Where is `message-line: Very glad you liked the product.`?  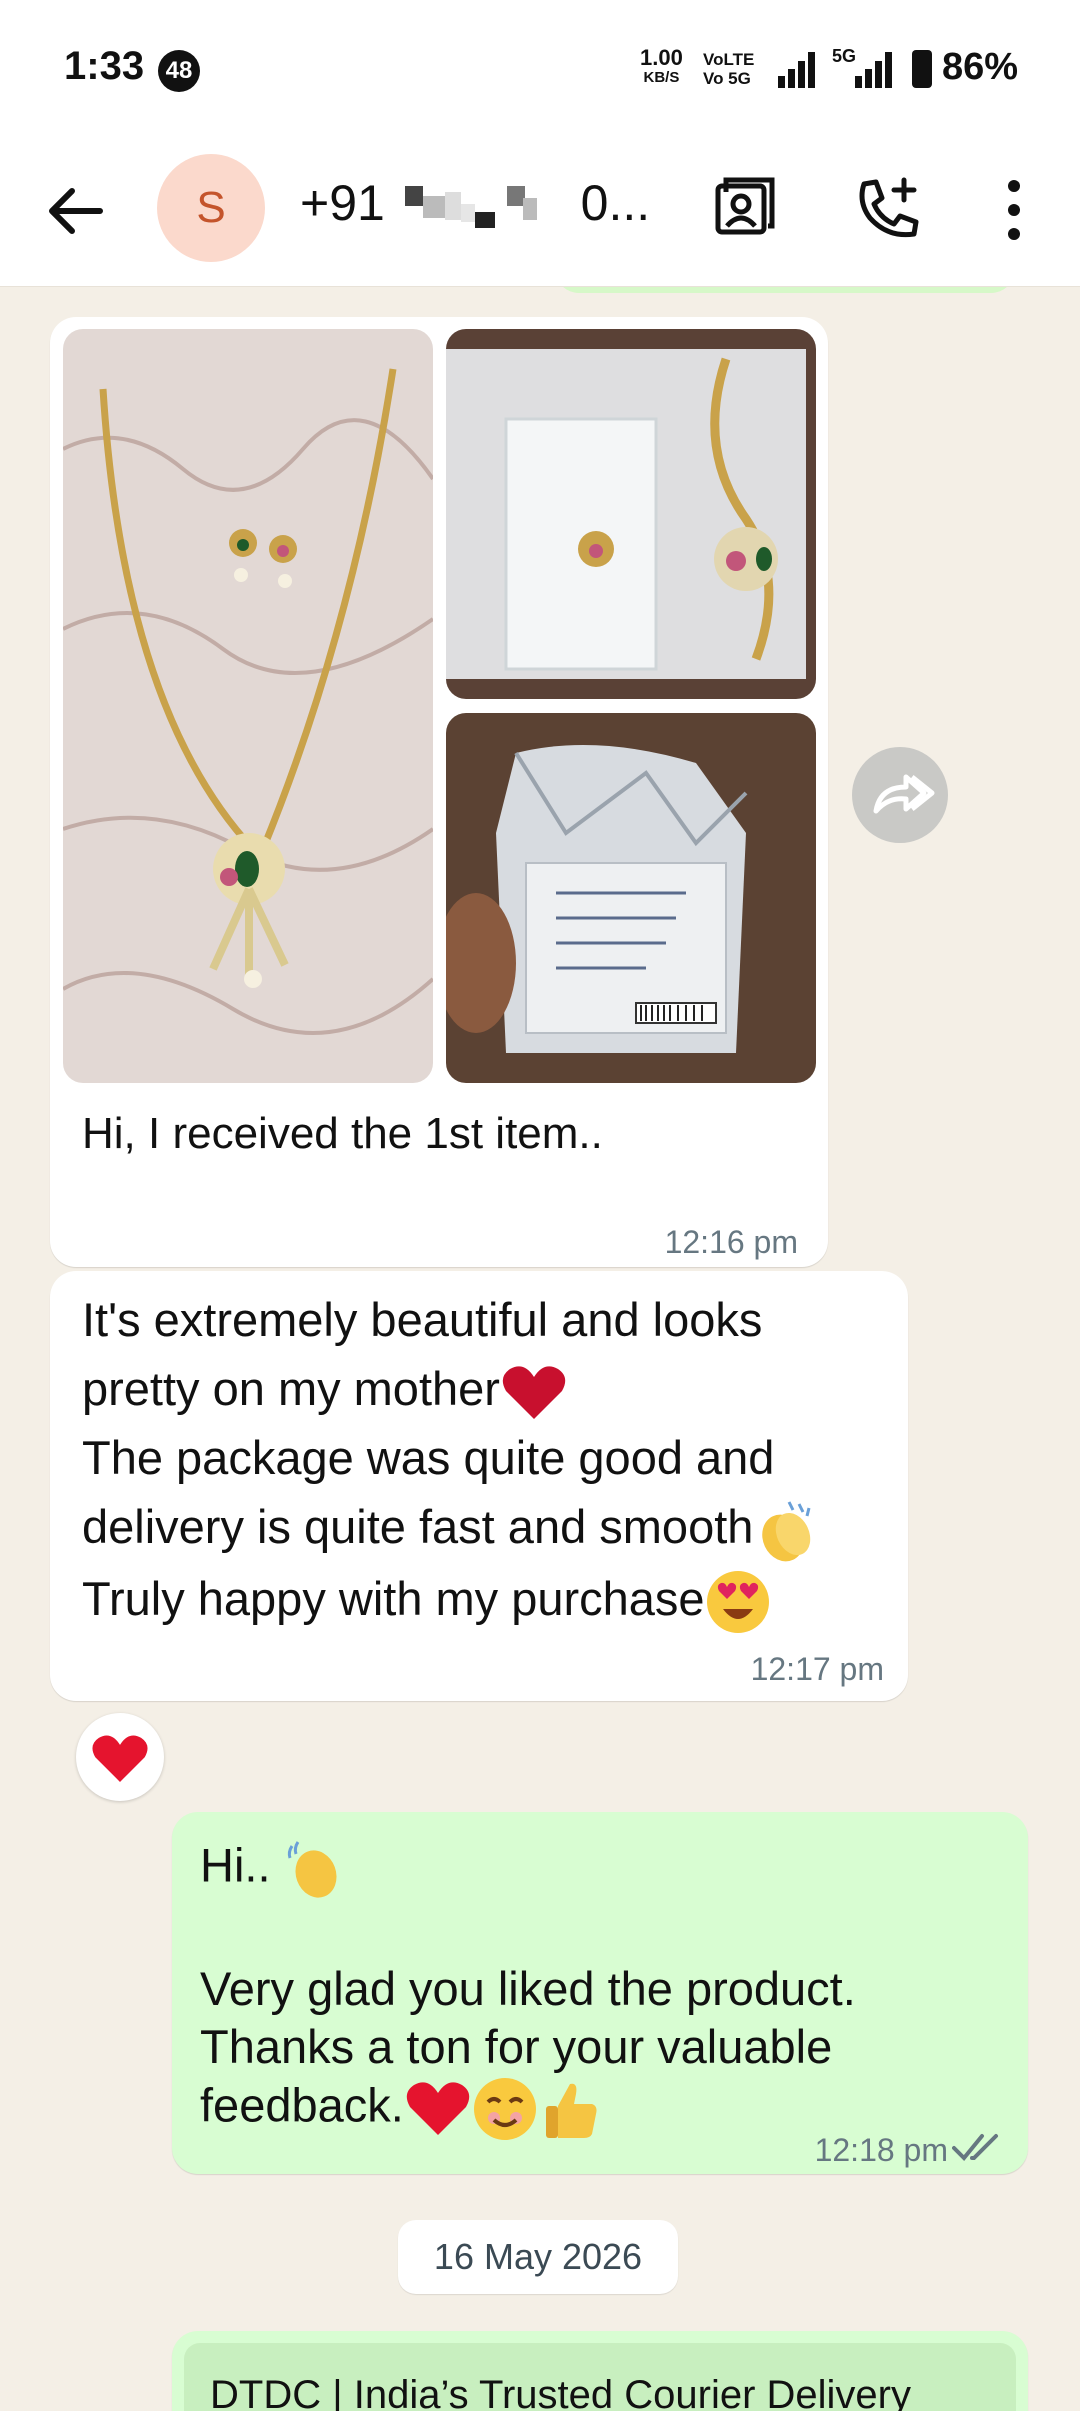
message-line: Very glad you liked the product. is located at coordinates (528, 1988).